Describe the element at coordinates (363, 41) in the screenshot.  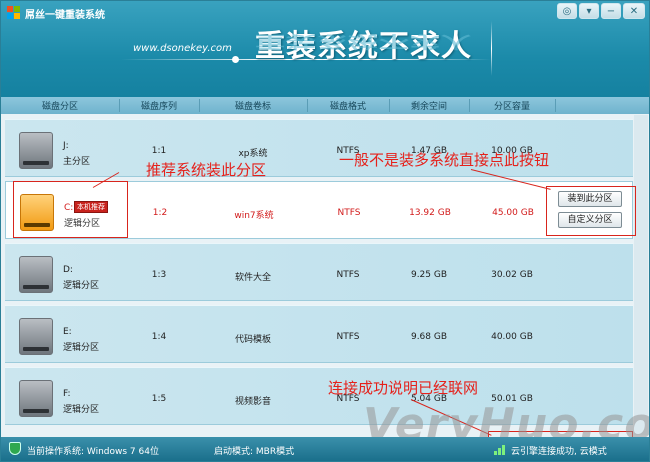
I see `slogan-reflection: 重装系统不求人` at that location.